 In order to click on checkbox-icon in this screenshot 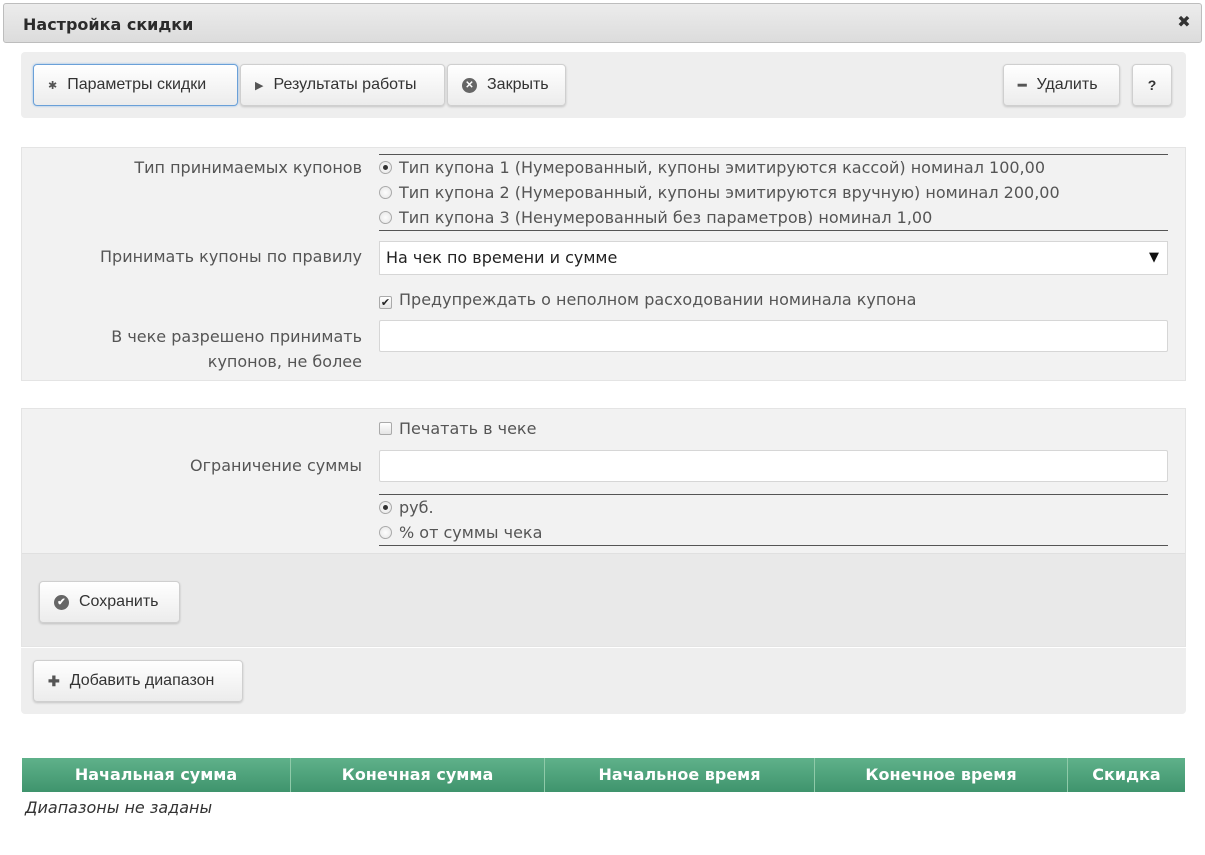, I will do `click(385, 428)`.